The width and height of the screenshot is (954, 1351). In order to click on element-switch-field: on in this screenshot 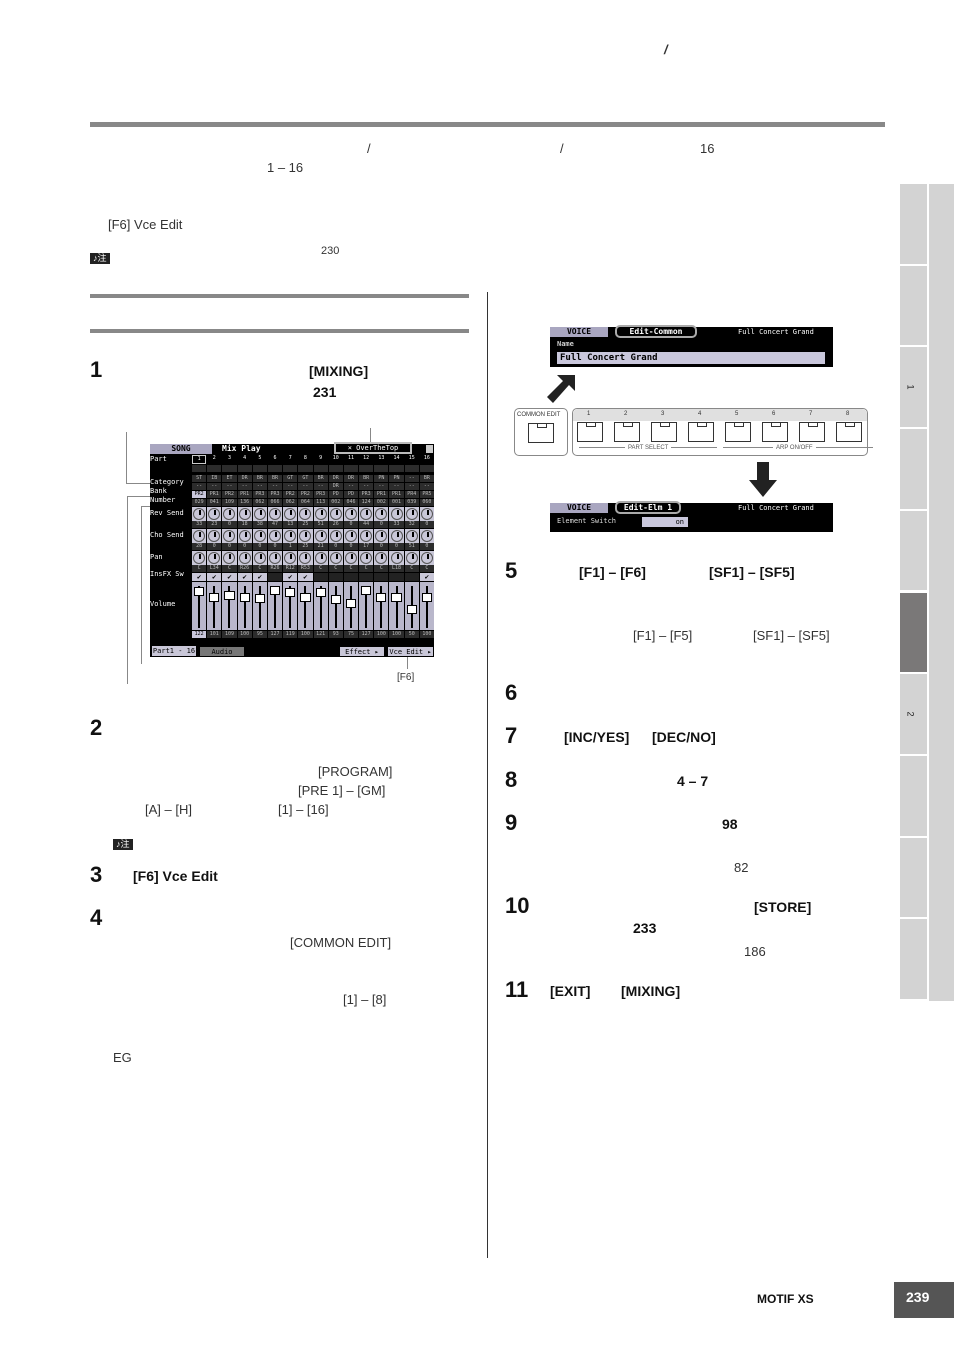, I will do `click(665, 522)`.